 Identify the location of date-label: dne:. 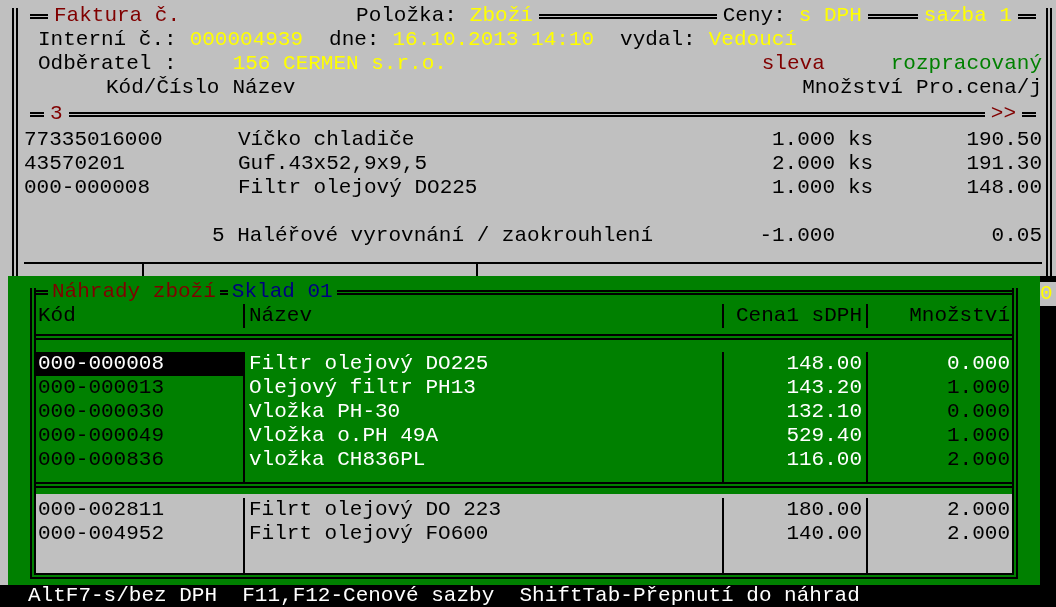
(354, 40).